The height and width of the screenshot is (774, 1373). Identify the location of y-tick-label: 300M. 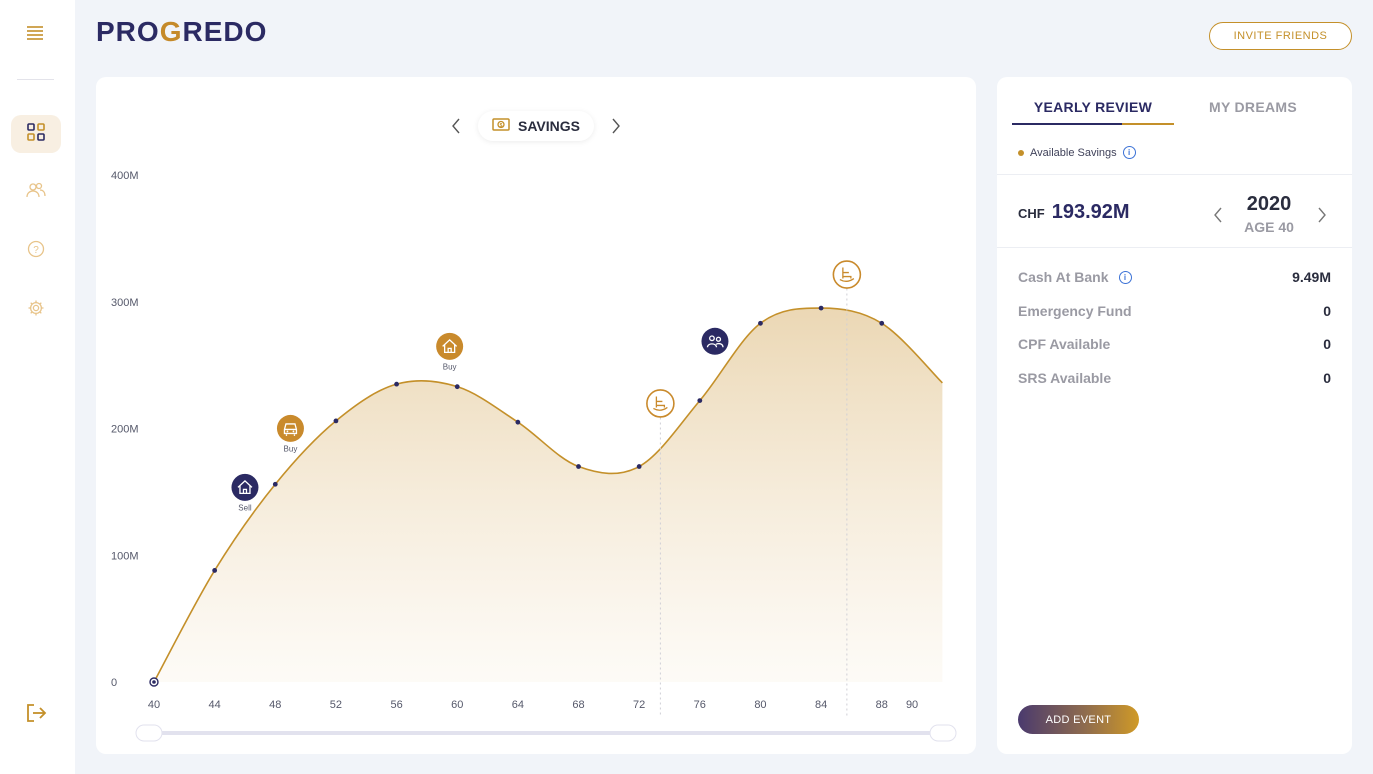
(125, 303).